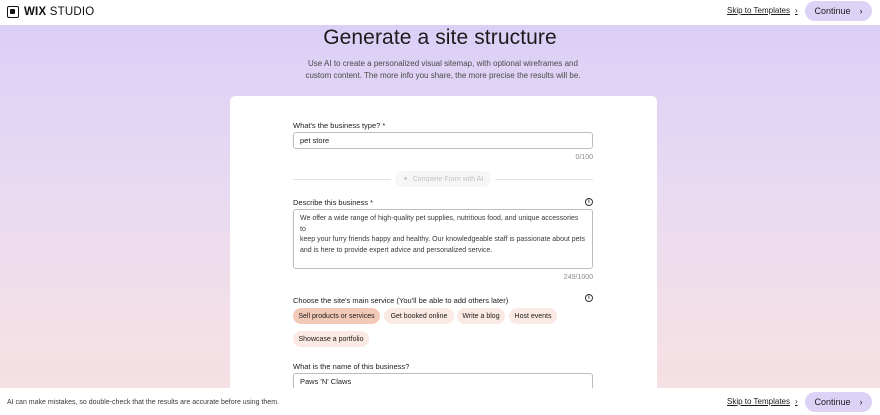 The image size is (880, 415). I want to click on ai-divider-row: ✦ Complete Form with AI, so click(443, 179).